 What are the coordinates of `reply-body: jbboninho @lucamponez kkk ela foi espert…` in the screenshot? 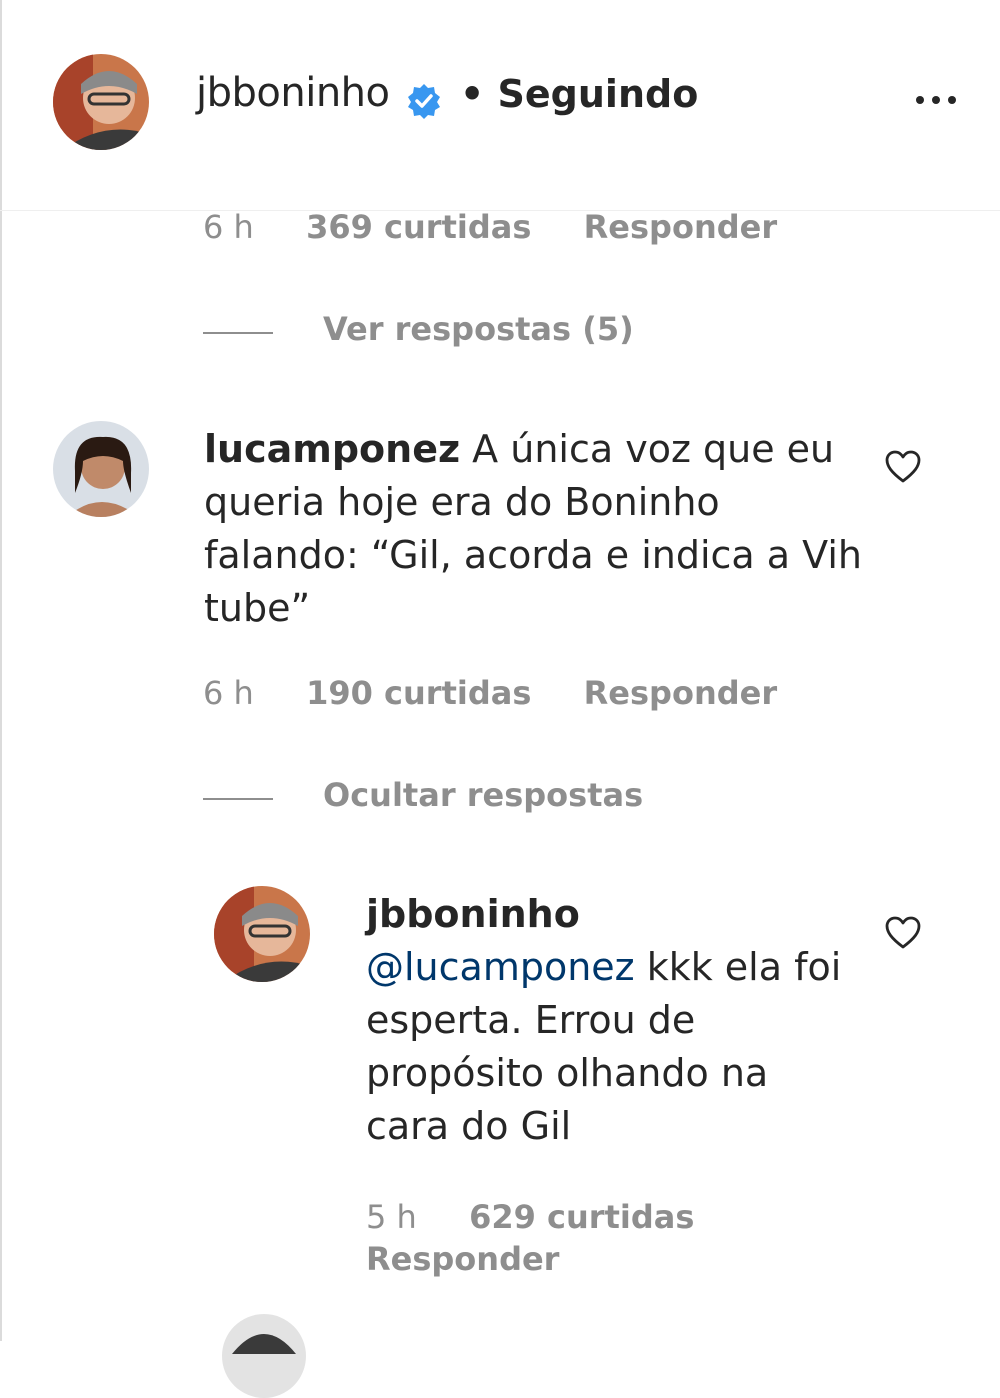 It's located at (616, 1020).